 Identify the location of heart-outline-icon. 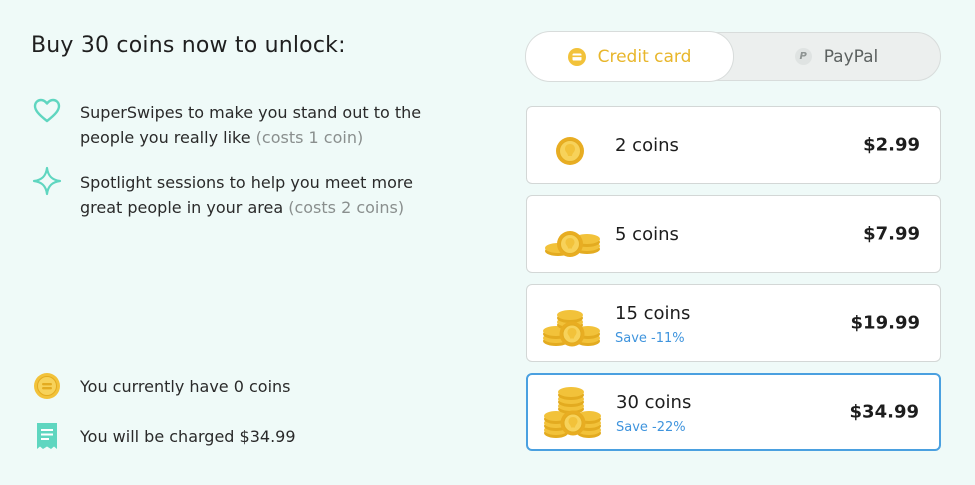
(47, 111).